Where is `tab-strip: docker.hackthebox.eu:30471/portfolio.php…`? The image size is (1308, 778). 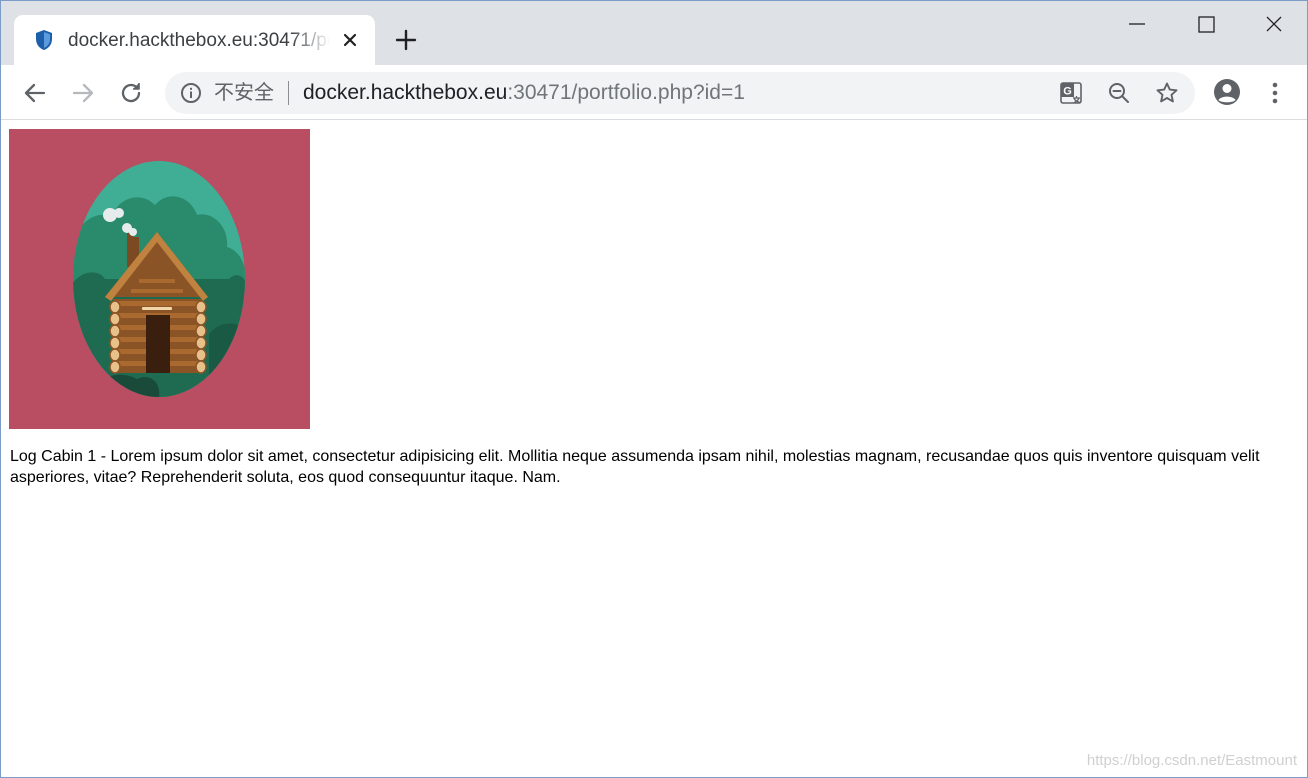
tab-strip: docker.hackthebox.eu:30471/portfolio.php… is located at coordinates (654, 33).